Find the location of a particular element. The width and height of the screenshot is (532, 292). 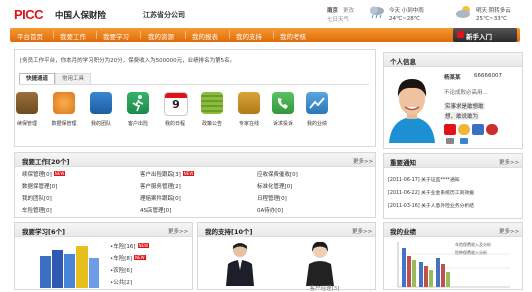

branch-name: 江苏省分公司 is located at coordinates (164, 15).